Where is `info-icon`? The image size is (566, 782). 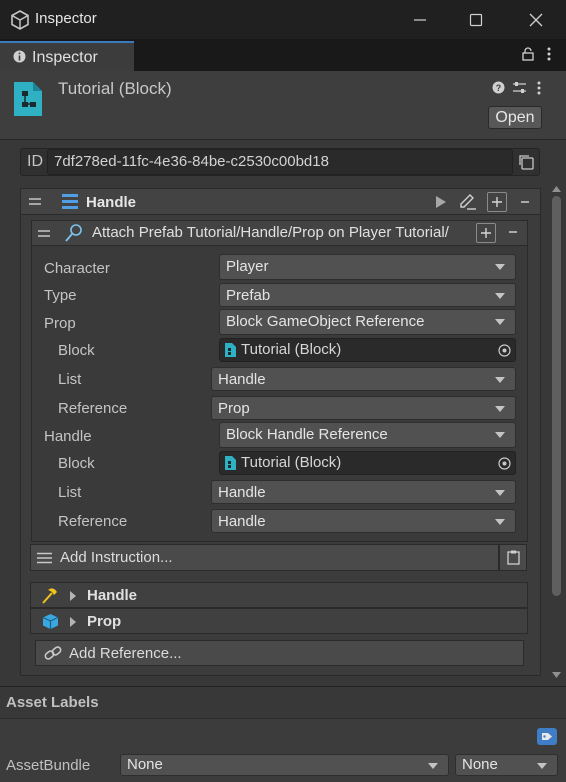 info-icon is located at coordinates (19, 56).